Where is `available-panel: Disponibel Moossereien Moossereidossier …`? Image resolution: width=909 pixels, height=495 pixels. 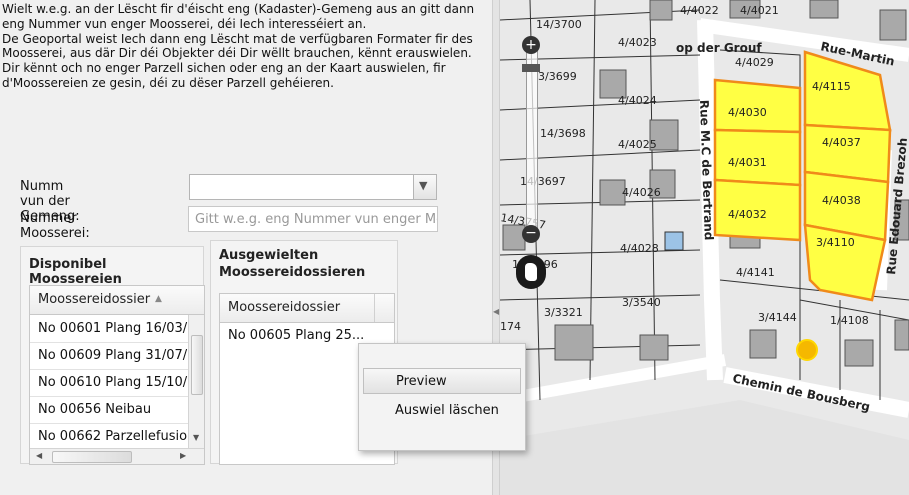
available-panel: Disponibel Moossereien Moossereidossier … is located at coordinates (112, 355).